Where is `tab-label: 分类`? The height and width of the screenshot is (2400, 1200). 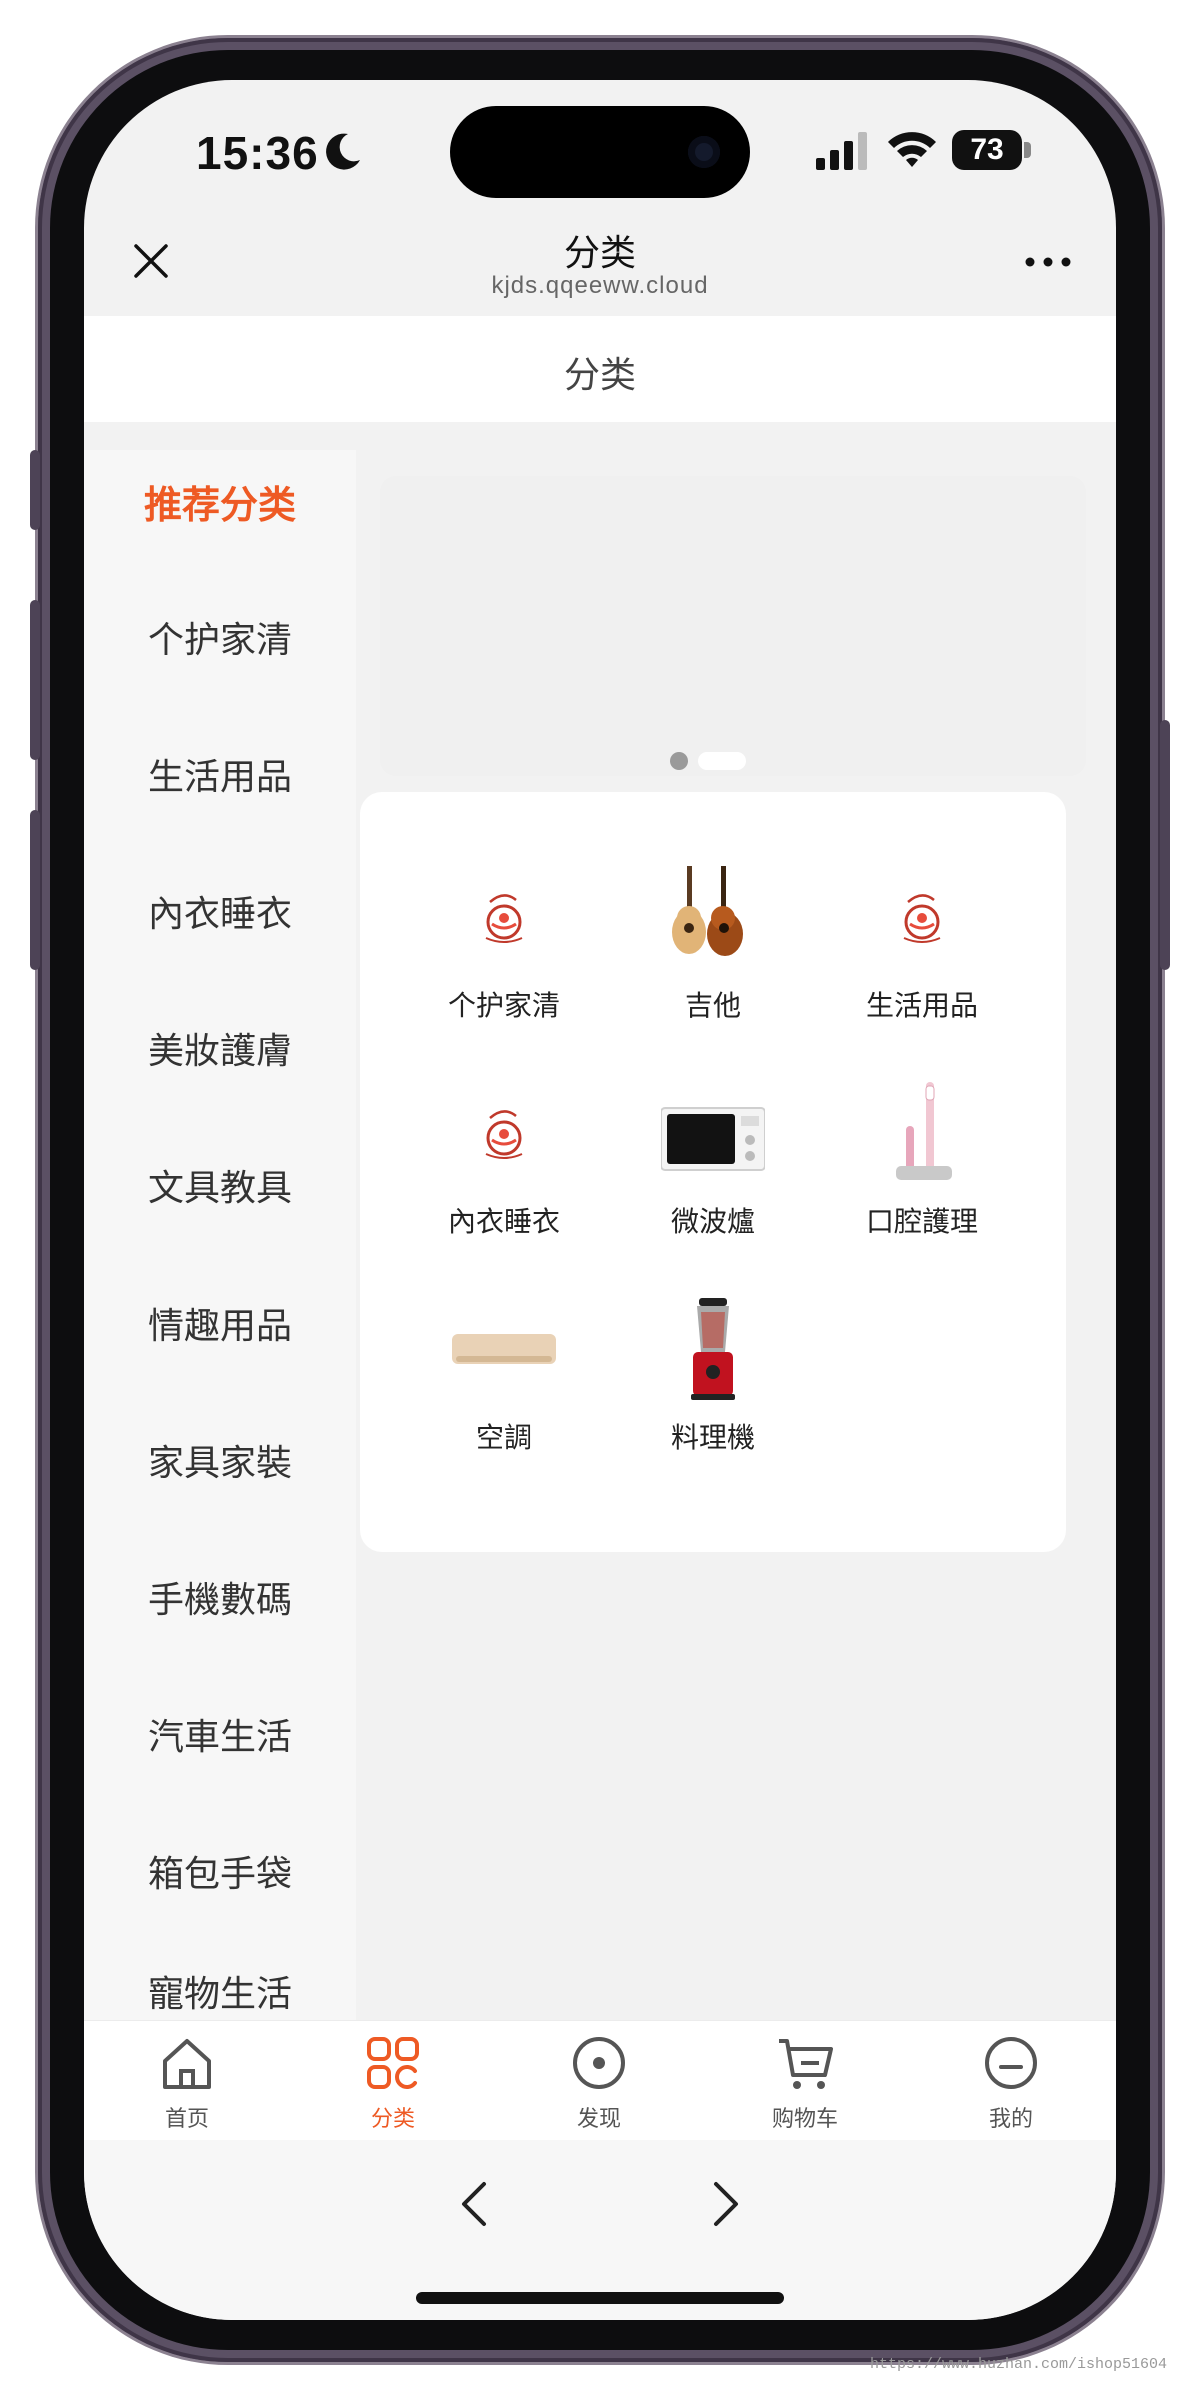
tab-label: 分类 is located at coordinates (392, 2119).